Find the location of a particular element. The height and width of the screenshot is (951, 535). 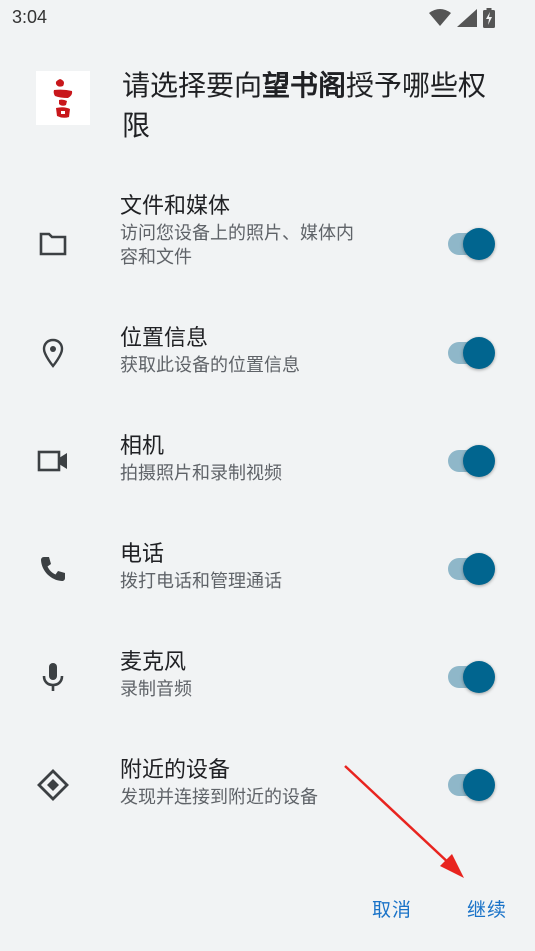

permission-toggle-microphone is located at coordinates (471, 677).